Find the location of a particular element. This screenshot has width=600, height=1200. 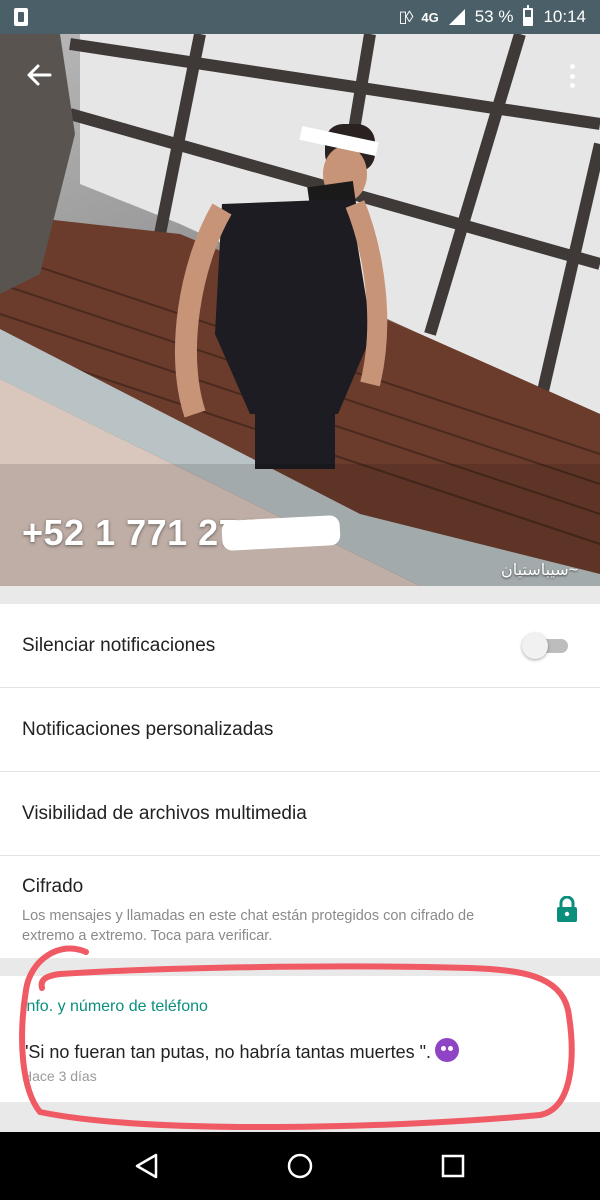

nav-recents-icon is located at coordinates (453, 1166).